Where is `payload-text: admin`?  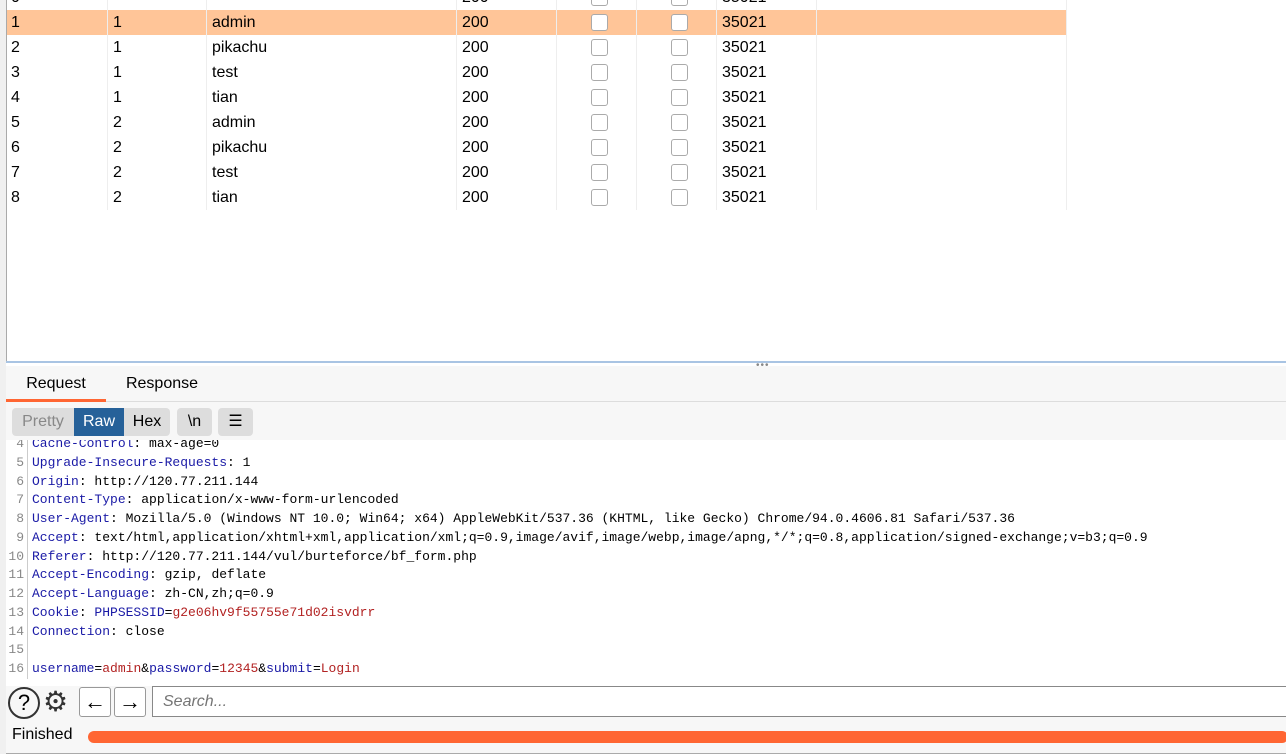 payload-text: admin is located at coordinates (234, 122).